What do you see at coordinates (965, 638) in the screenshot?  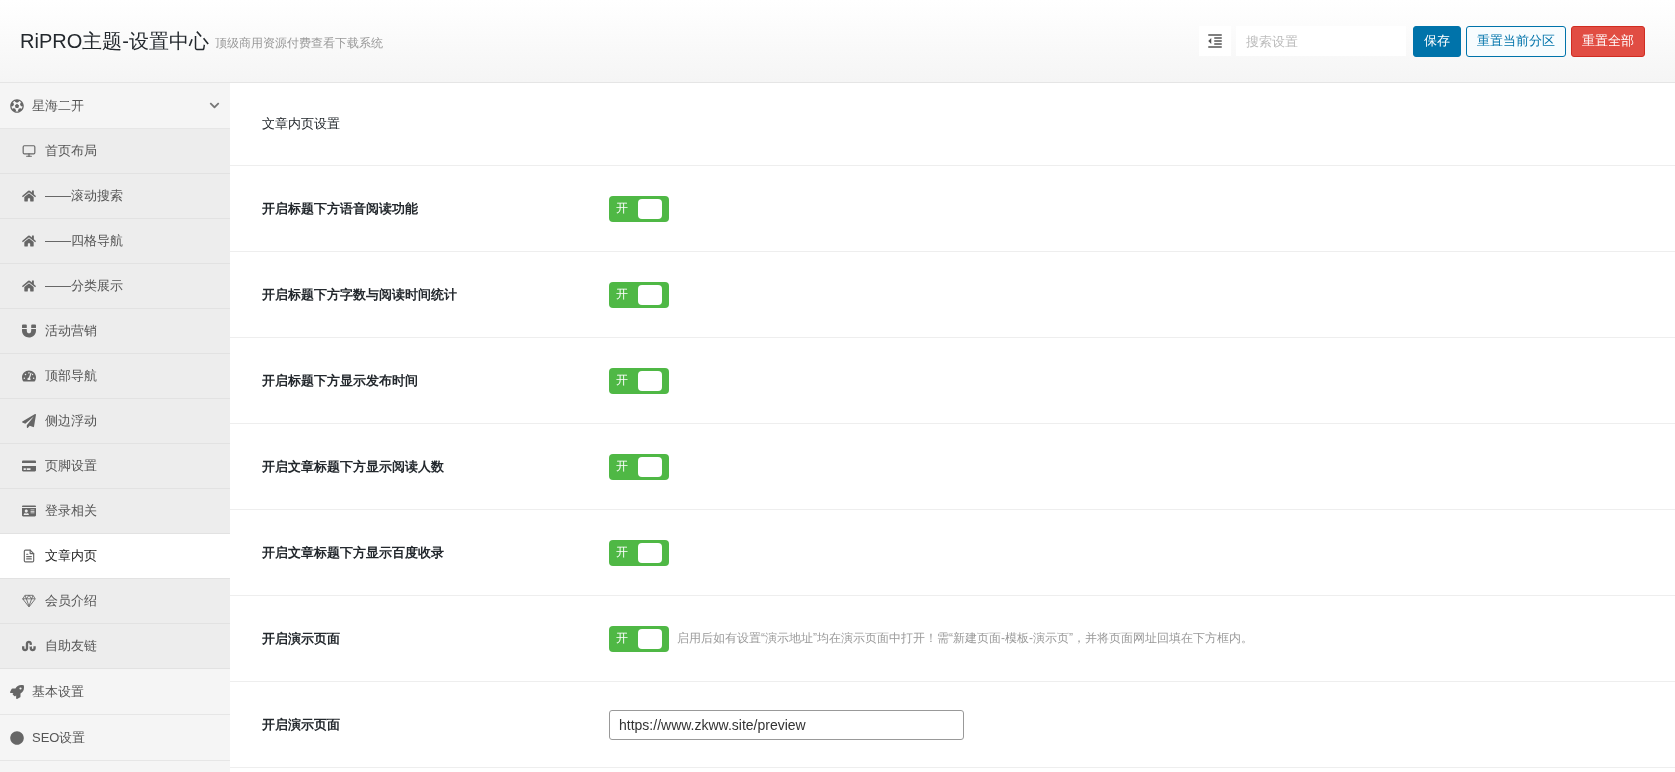 I see `help-text: 启用后如有设置“演示地址”均在演示页面中打开！需“新建页面-模板-演示页”，并将页面网址回填在下方框内。` at bounding box center [965, 638].